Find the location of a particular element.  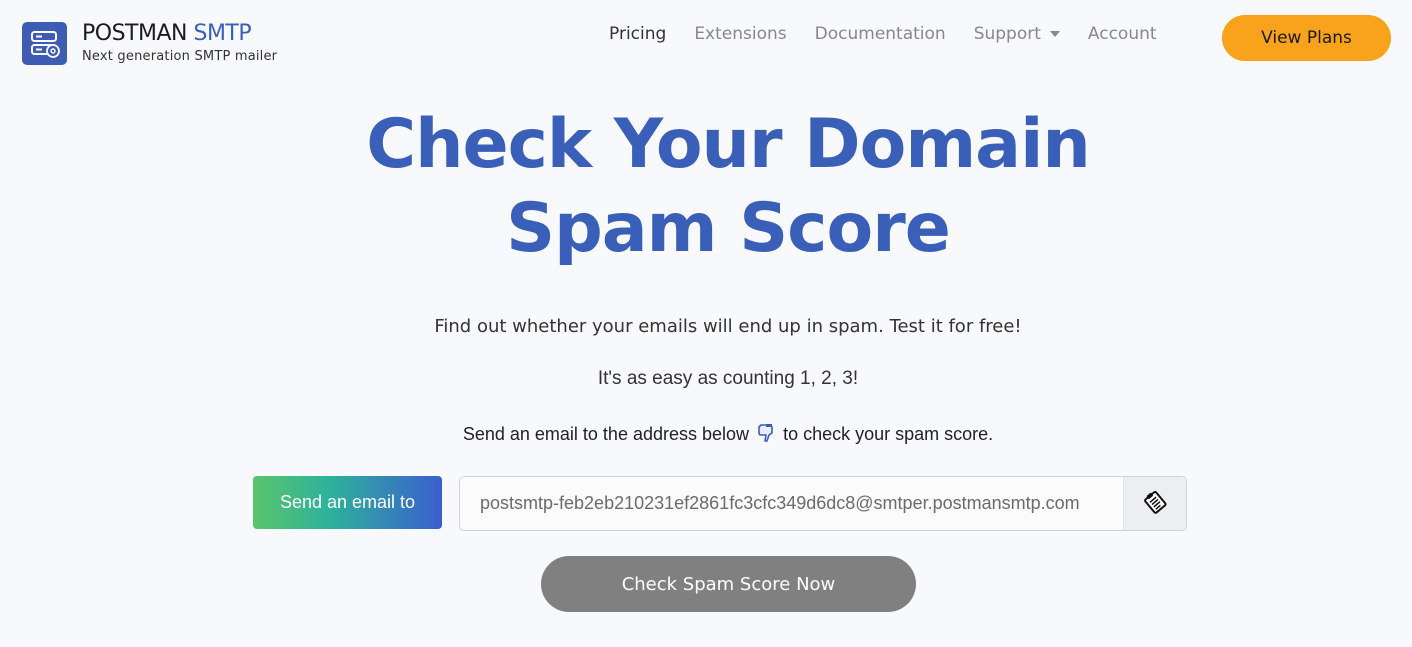

pointing-down-icon is located at coordinates (766, 435).